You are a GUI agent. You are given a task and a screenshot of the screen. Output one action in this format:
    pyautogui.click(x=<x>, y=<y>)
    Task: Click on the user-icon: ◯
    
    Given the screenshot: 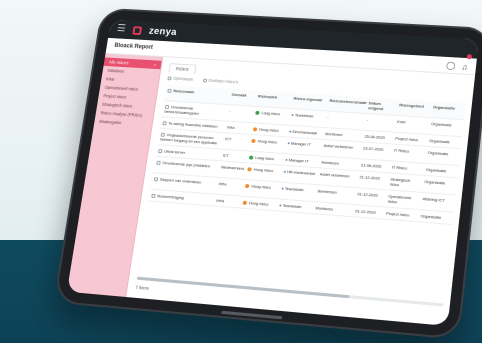 What is the action you would take?
    pyautogui.click(x=451, y=64)
    